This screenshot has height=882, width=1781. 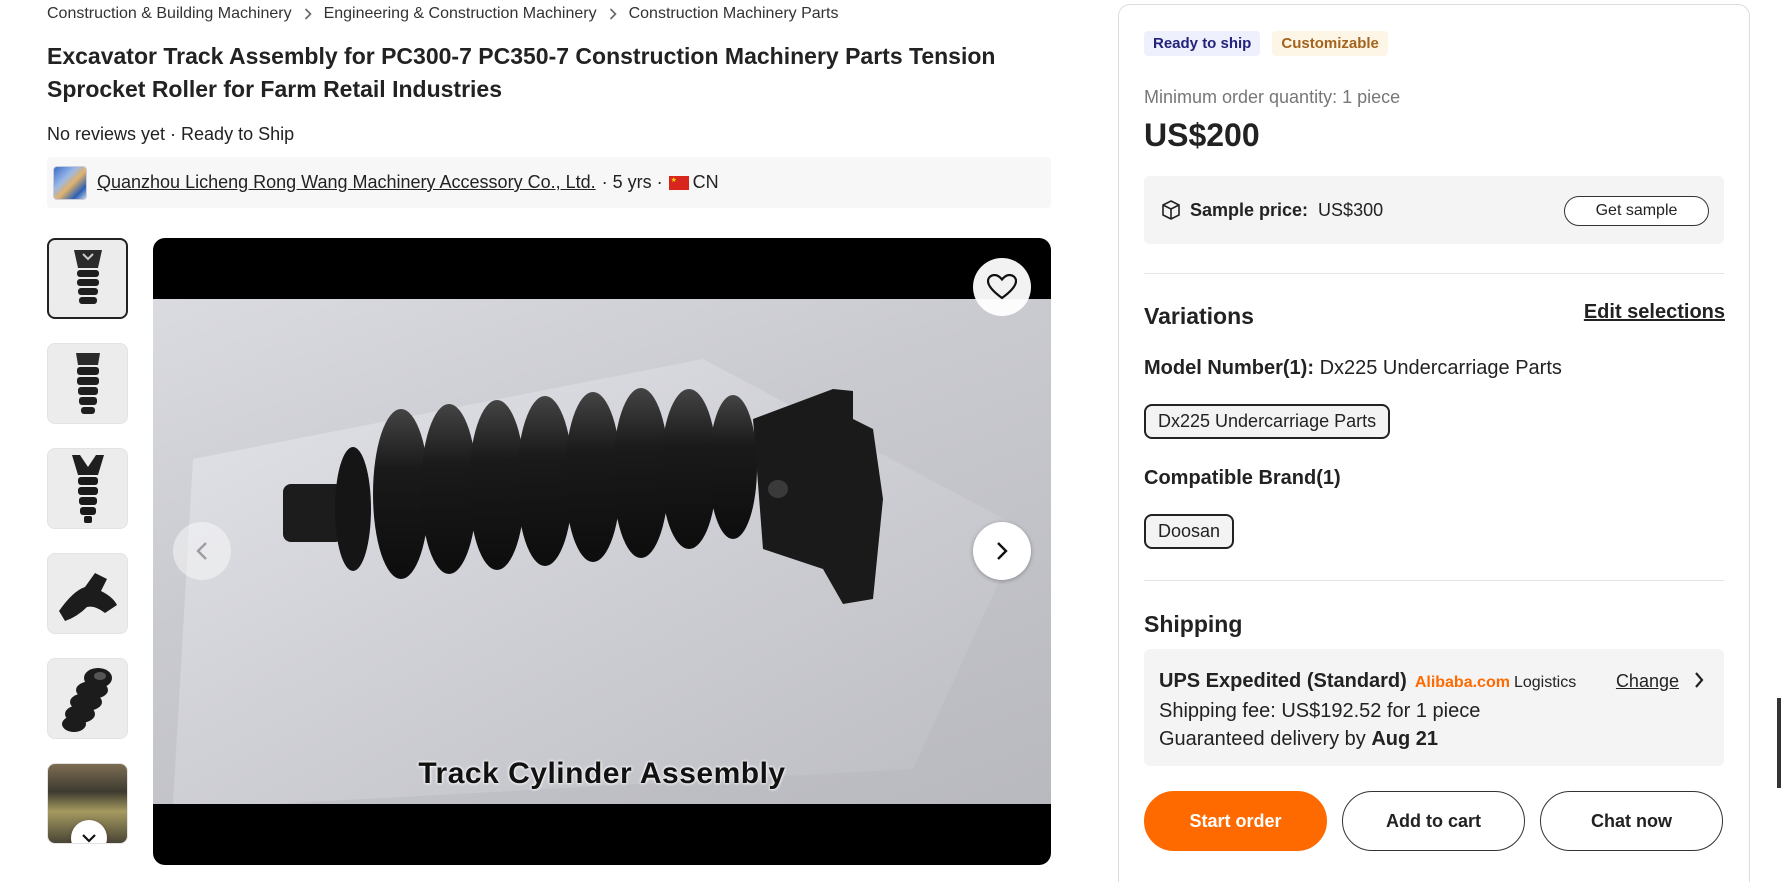 I want to click on edit-selections-link: Edit selections, so click(x=1654, y=312).